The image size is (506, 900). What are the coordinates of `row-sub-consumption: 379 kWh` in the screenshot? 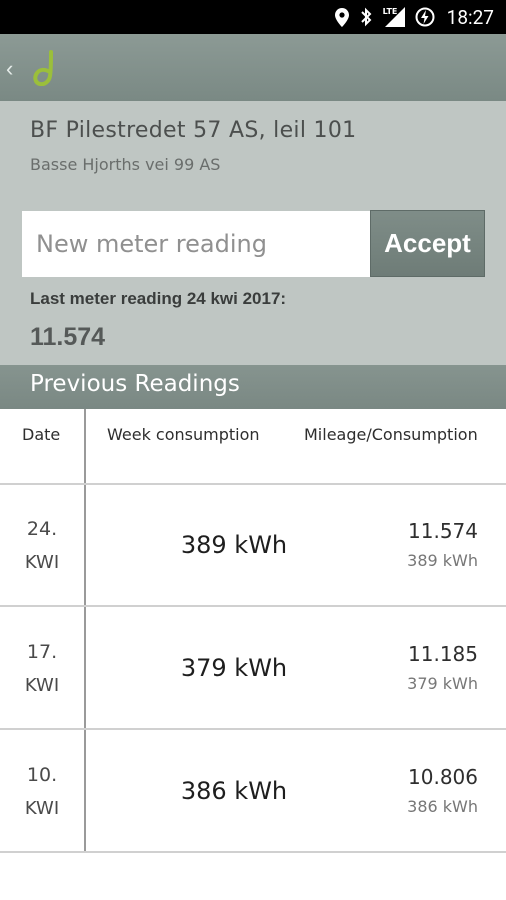 It's located at (442, 683).